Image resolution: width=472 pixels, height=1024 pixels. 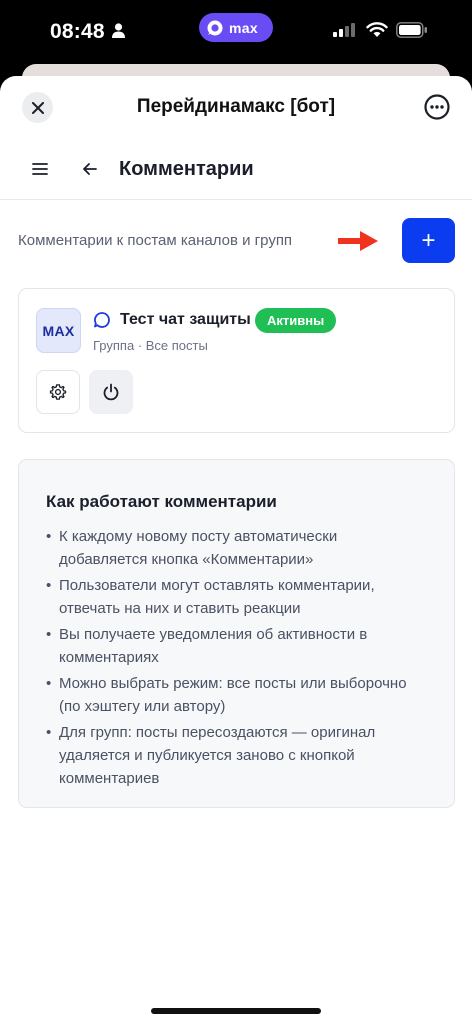 I want to click on page-nav: Комментарии, so click(x=236, y=173).